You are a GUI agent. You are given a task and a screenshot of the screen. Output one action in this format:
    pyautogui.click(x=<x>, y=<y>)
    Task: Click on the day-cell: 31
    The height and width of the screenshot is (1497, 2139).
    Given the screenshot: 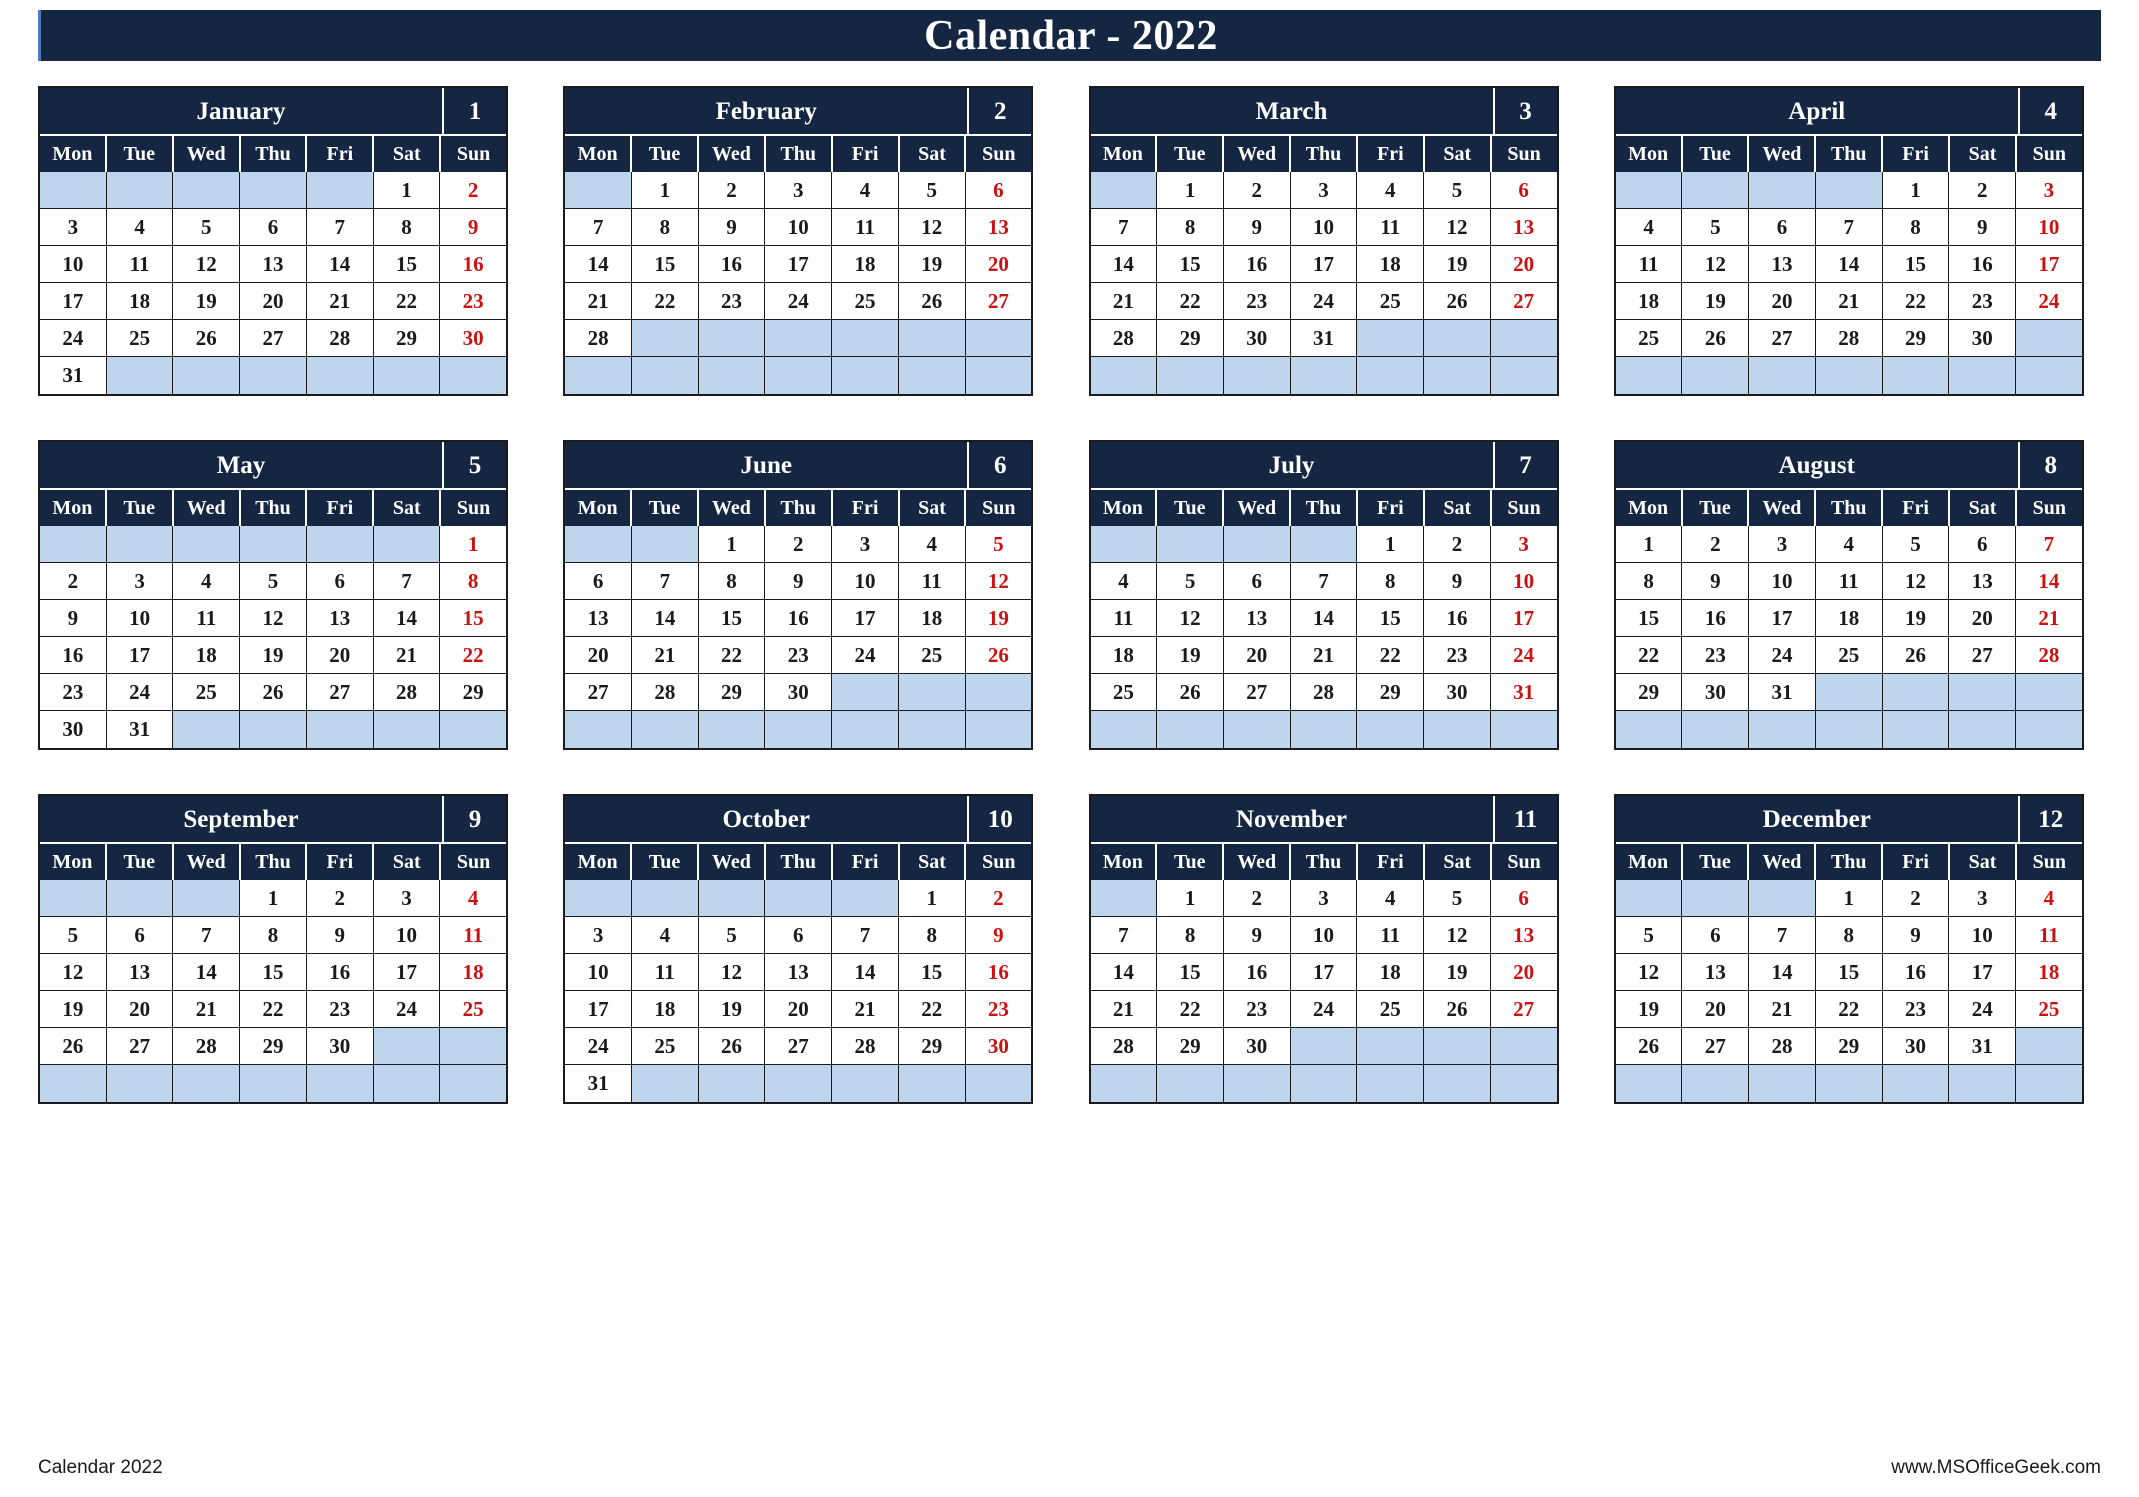 What is the action you would take?
    pyautogui.click(x=1523, y=692)
    